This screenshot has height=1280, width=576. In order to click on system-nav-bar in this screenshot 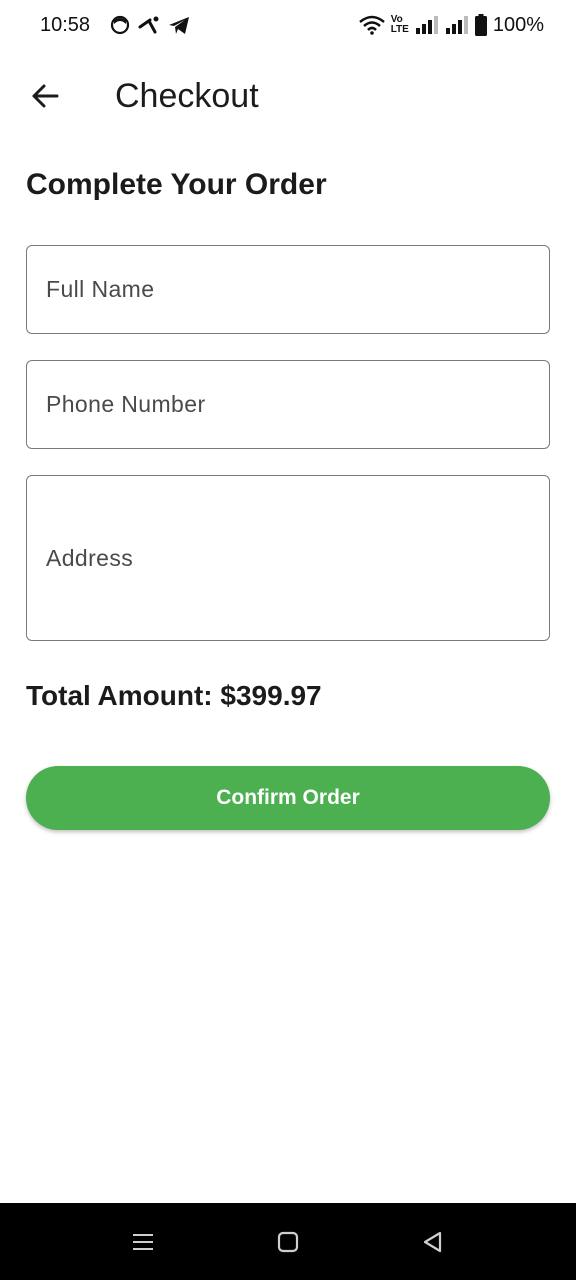, I will do `click(288, 1241)`.